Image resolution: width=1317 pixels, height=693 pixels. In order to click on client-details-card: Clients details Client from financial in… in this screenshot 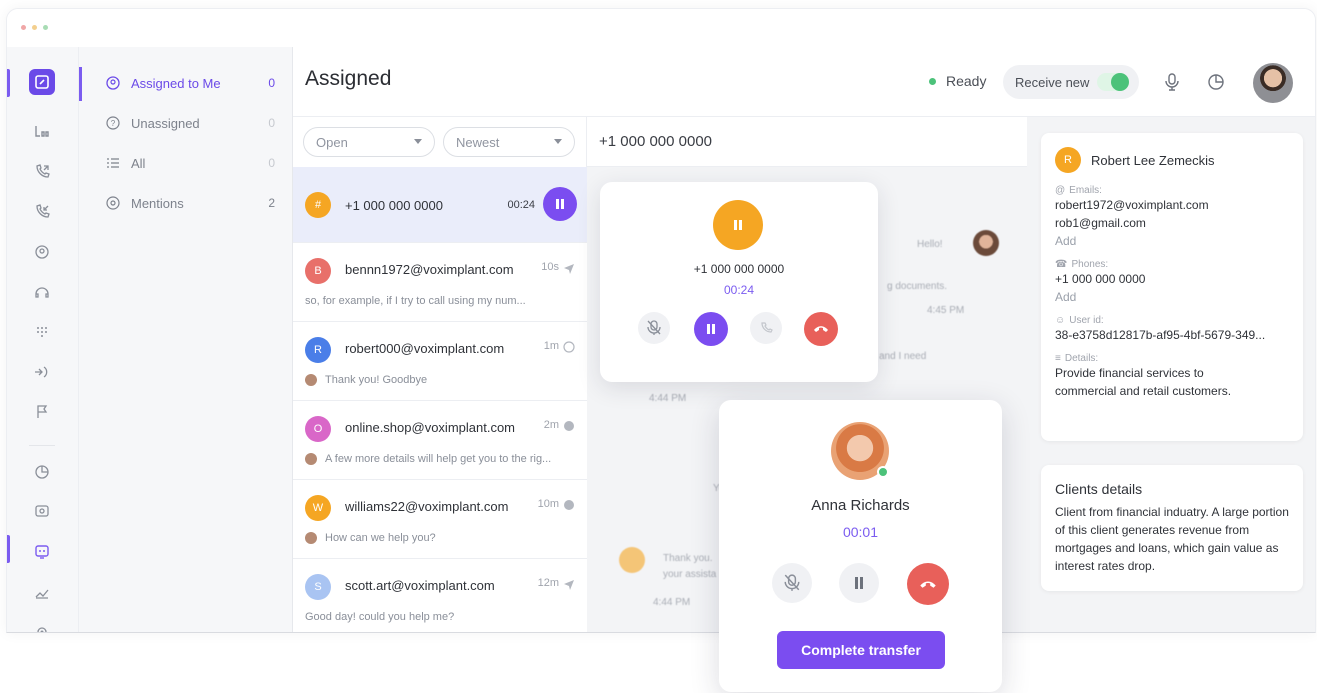, I will do `click(1172, 528)`.